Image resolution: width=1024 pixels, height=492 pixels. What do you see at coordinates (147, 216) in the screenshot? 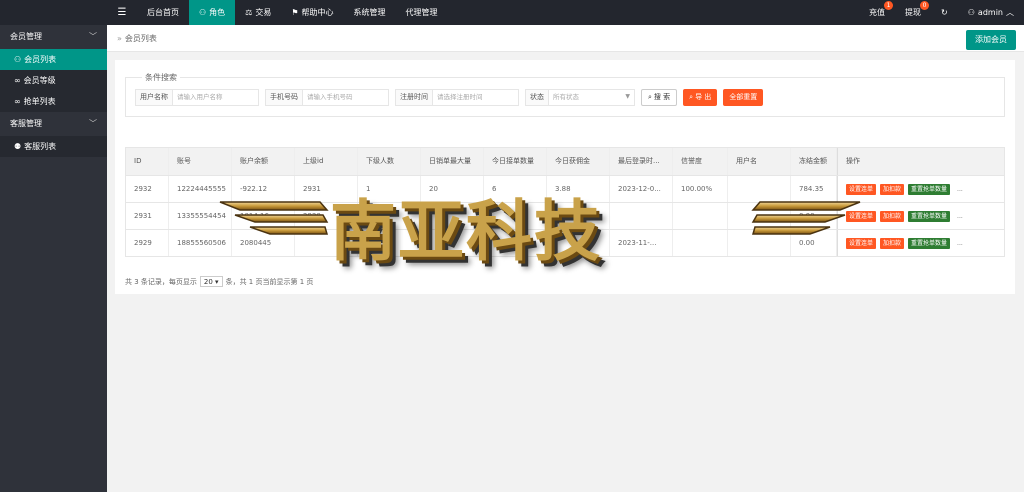
I see `cell-id: 2931` at bounding box center [147, 216].